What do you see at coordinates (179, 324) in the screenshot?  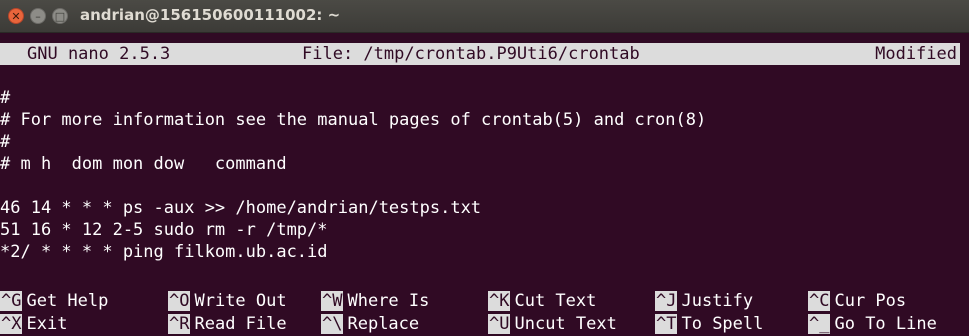 I see `shortcut-key: ^R` at bounding box center [179, 324].